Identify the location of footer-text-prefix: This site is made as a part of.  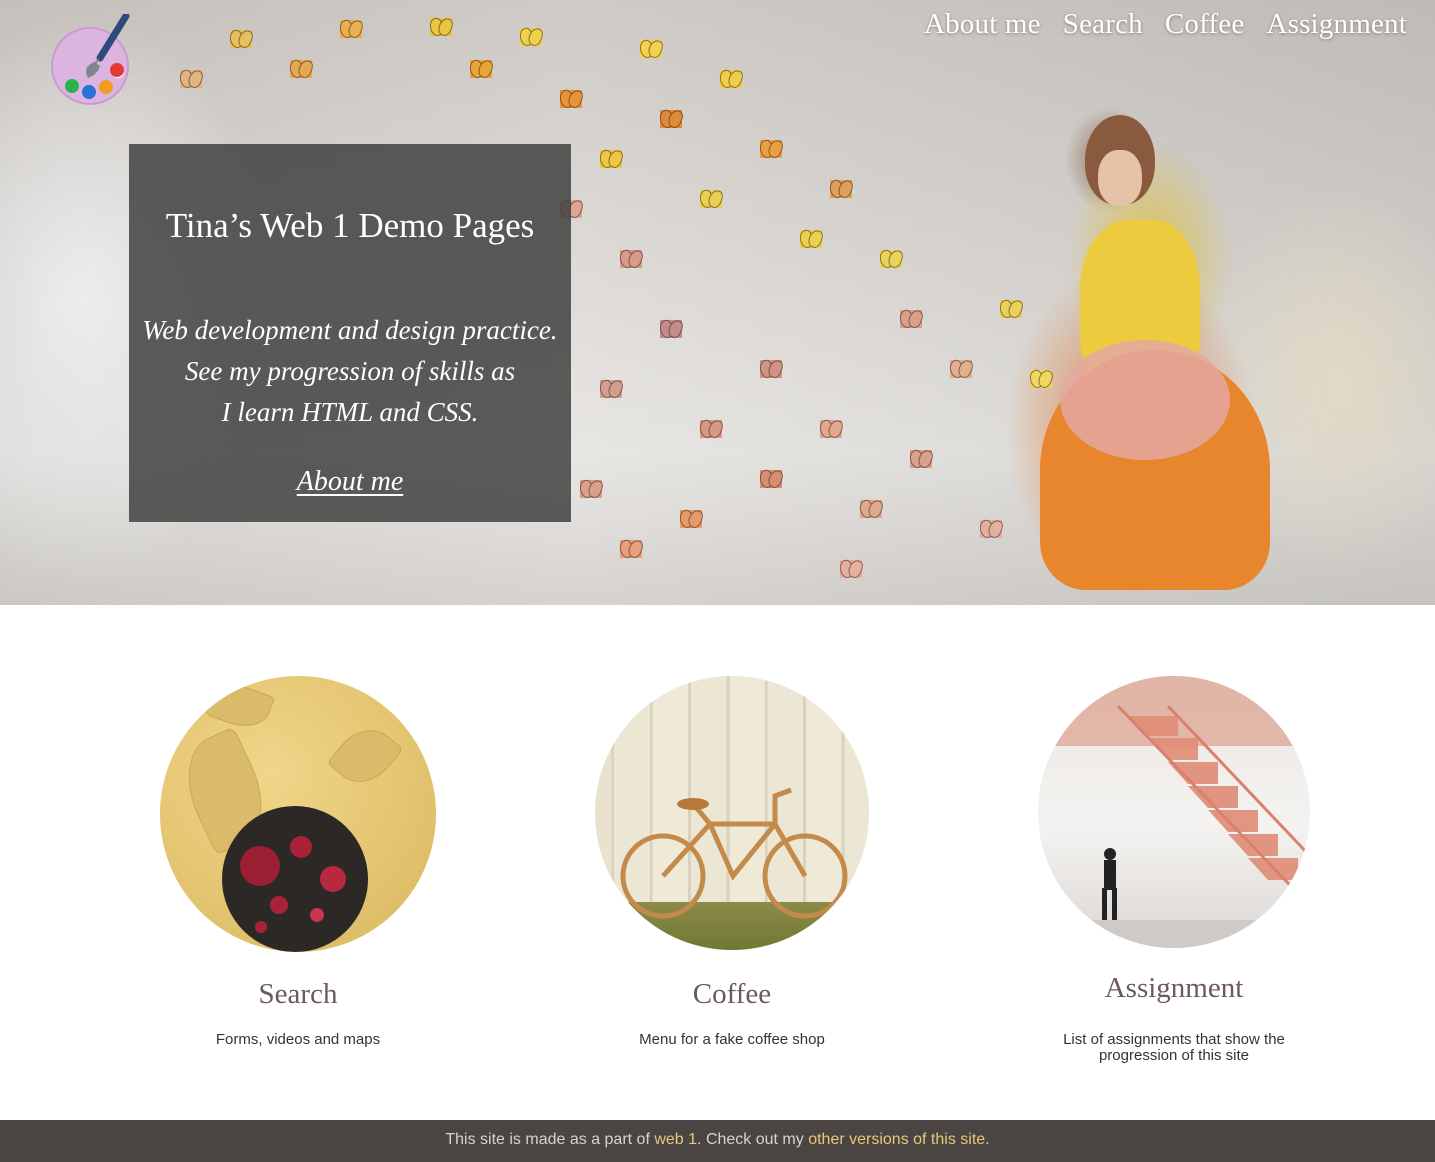
(550, 1139).